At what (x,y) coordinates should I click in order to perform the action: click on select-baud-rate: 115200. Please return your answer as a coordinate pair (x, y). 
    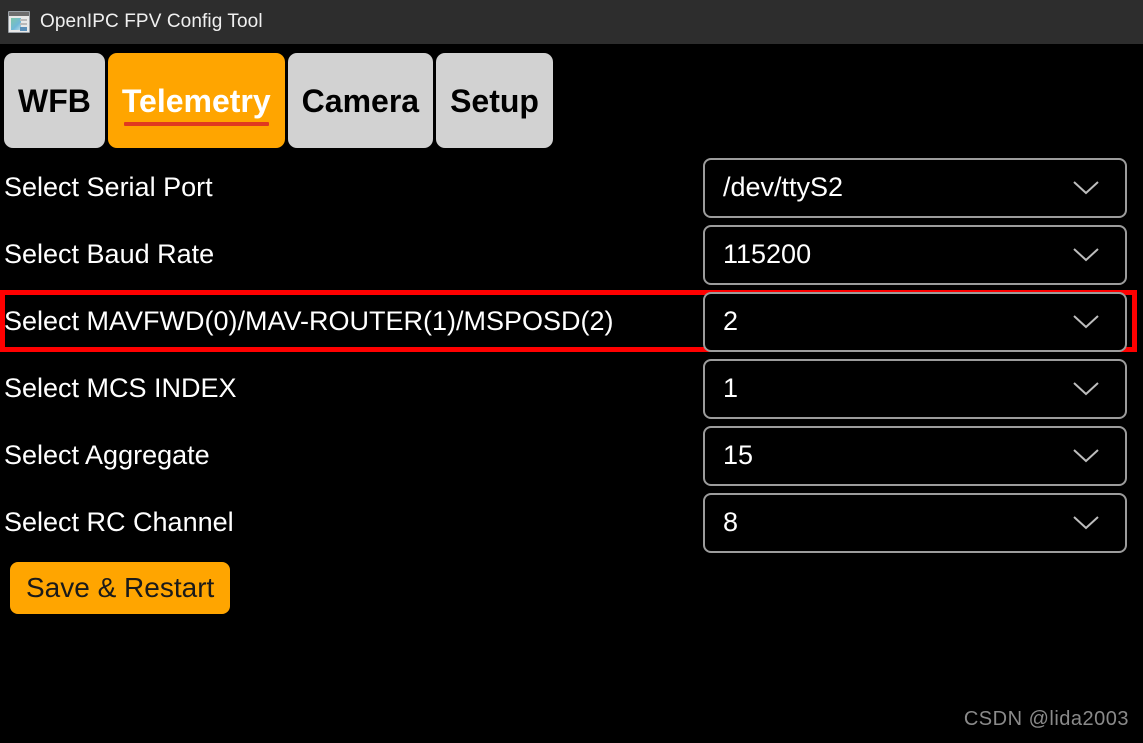
    Looking at the image, I should click on (915, 254).